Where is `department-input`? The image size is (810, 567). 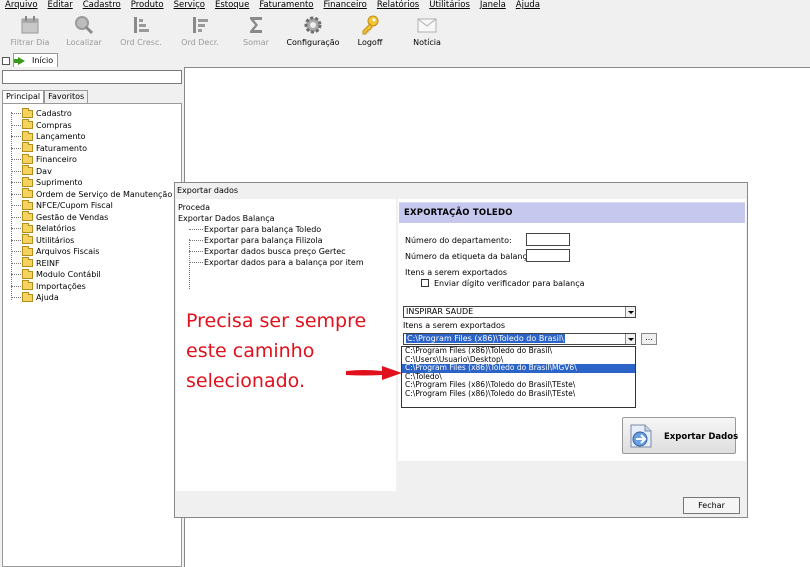
department-input is located at coordinates (548, 239).